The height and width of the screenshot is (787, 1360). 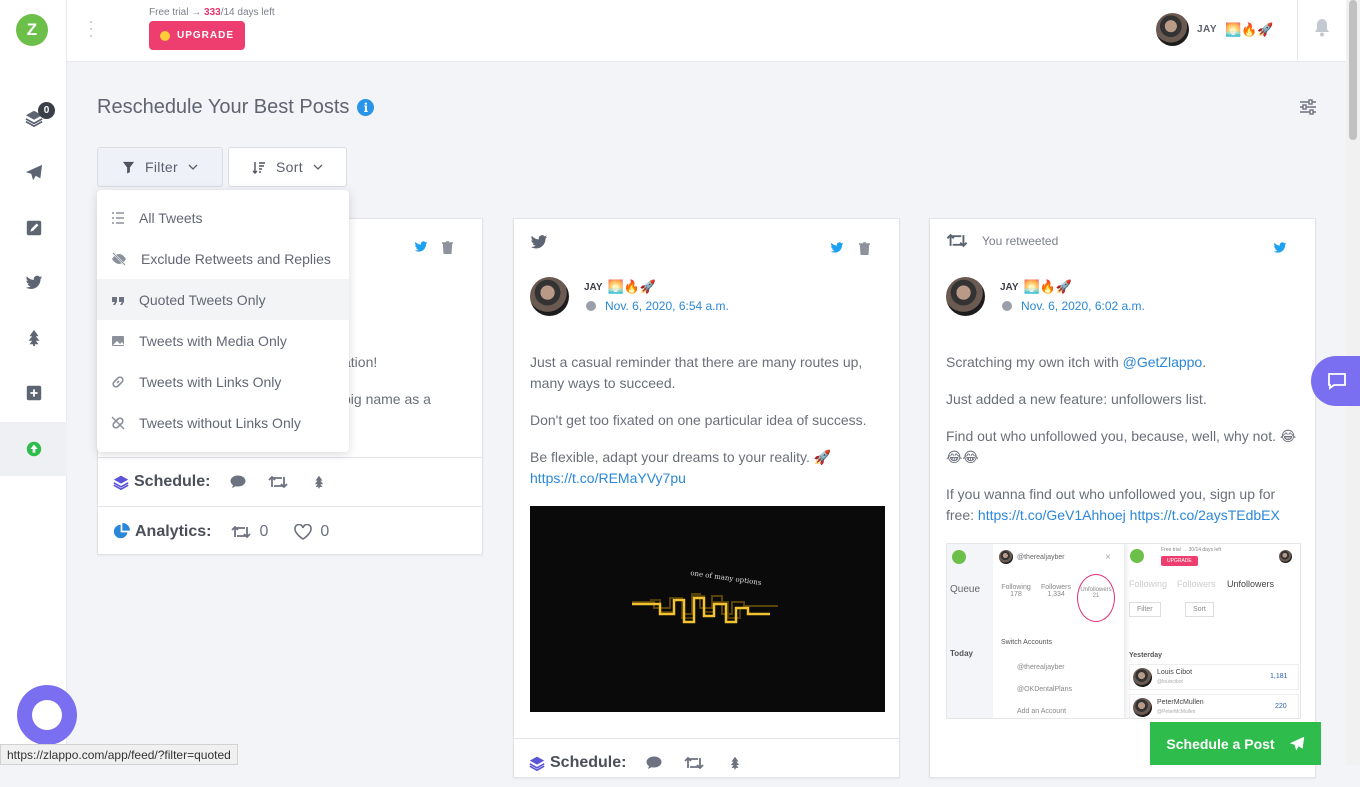 What do you see at coordinates (1205, 515) in the screenshot?
I see `post-link: https://t.co/2aysTEdbEX` at bounding box center [1205, 515].